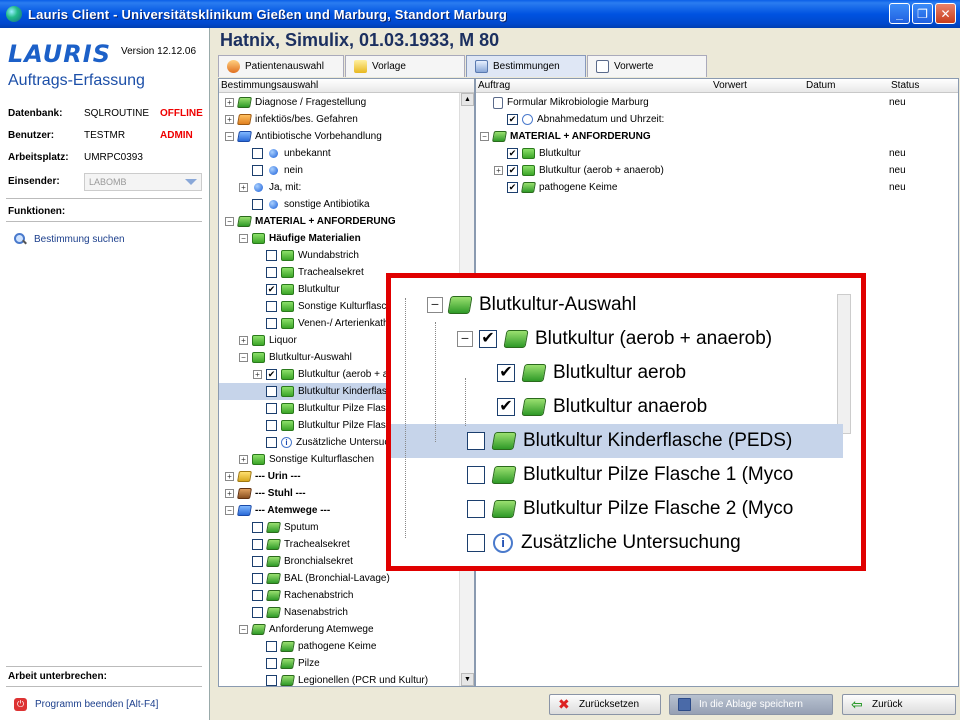 This screenshot has width=960, height=720. I want to click on status-value: neu, so click(897, 102).